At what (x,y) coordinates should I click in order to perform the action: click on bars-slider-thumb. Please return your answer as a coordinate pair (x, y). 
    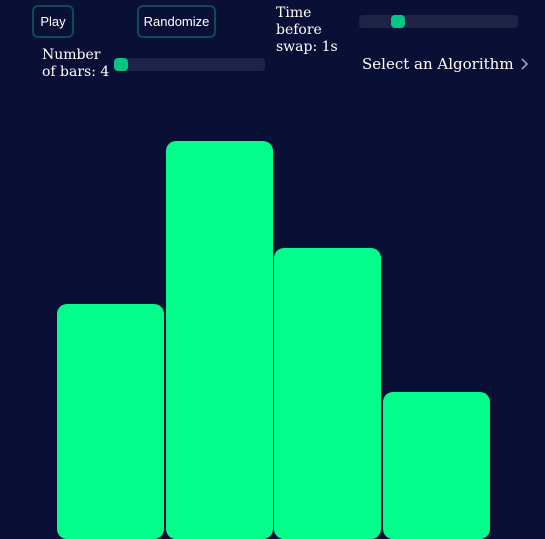
    Looking at the image, I should click on (121, 64).